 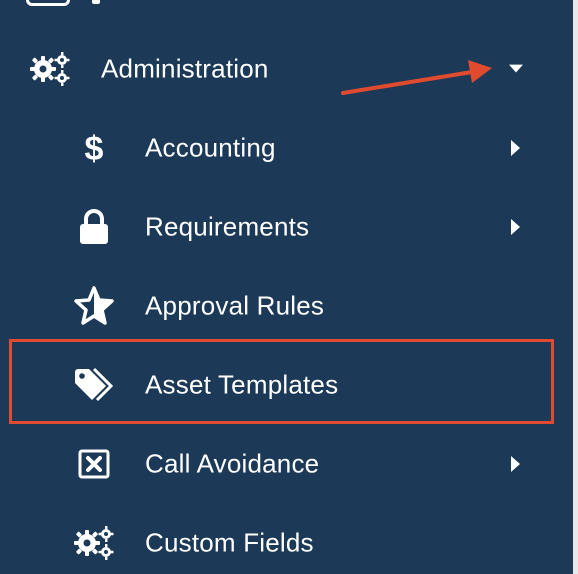 What do you see at coordinates (94, 306) in the screenshot?
I see `star-check-icon` at bounding box center [94, 306].